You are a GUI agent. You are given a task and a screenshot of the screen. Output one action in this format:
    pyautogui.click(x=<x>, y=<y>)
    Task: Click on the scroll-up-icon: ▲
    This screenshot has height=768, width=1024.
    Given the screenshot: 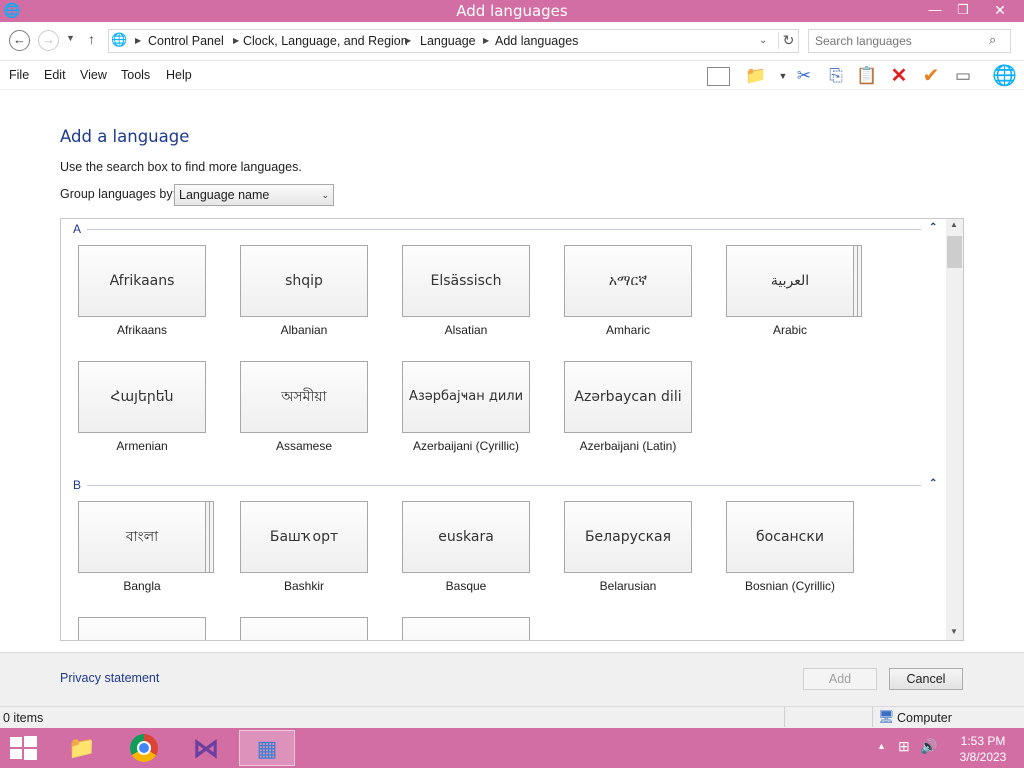 What is the action you would take?
    pyautogui.click(x=954, y=224)
    